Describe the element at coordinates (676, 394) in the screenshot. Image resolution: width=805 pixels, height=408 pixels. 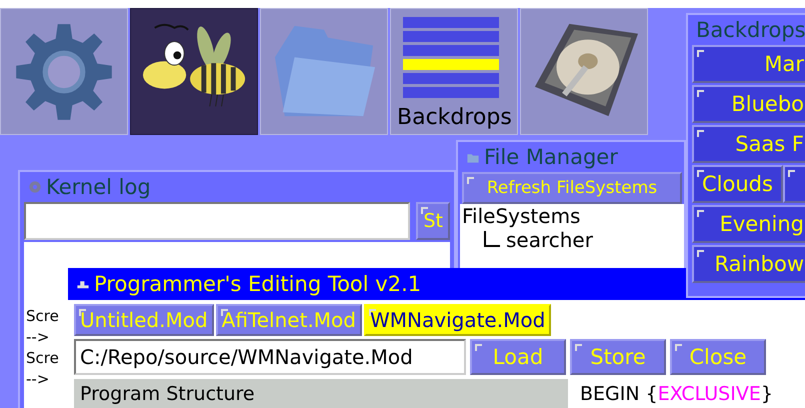
I see `code-line: BEGIN {EXCLUSIVE}` at that location.